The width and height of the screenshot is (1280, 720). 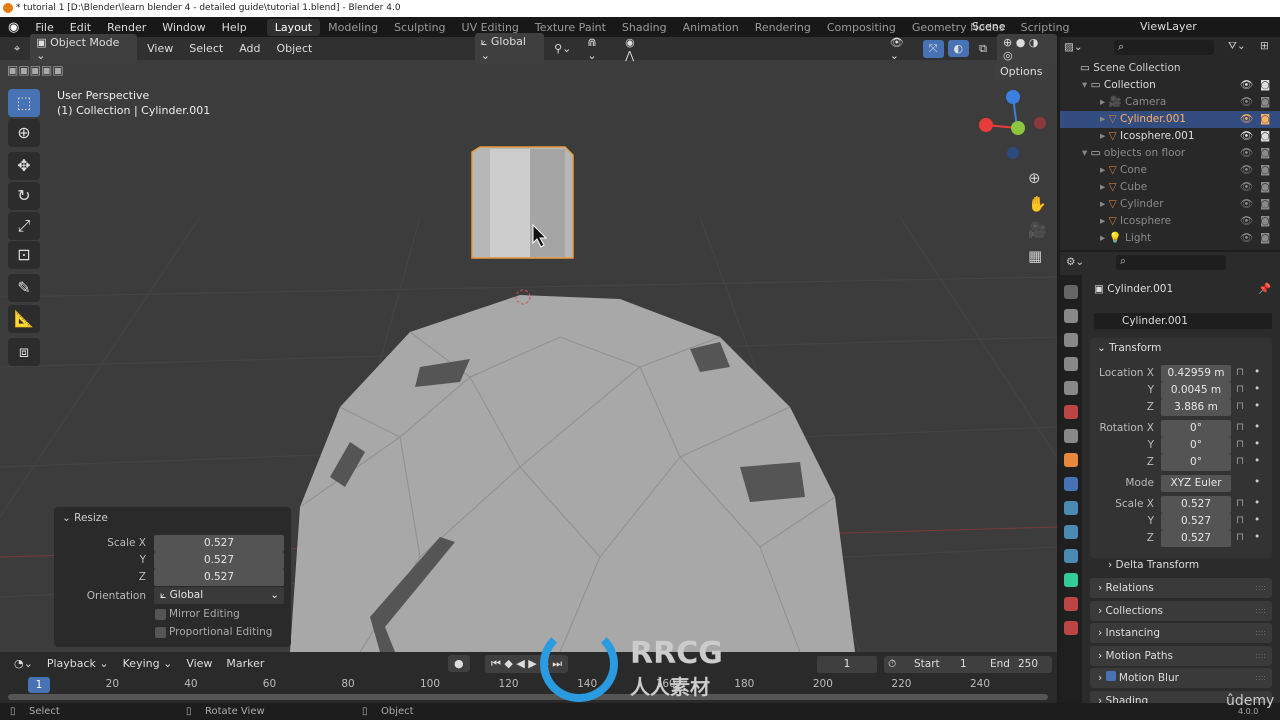 What do you see at coordinates (1071, 340) in the screenshot?
I see `output-tab-icon` at bounding box center [1071, 340].